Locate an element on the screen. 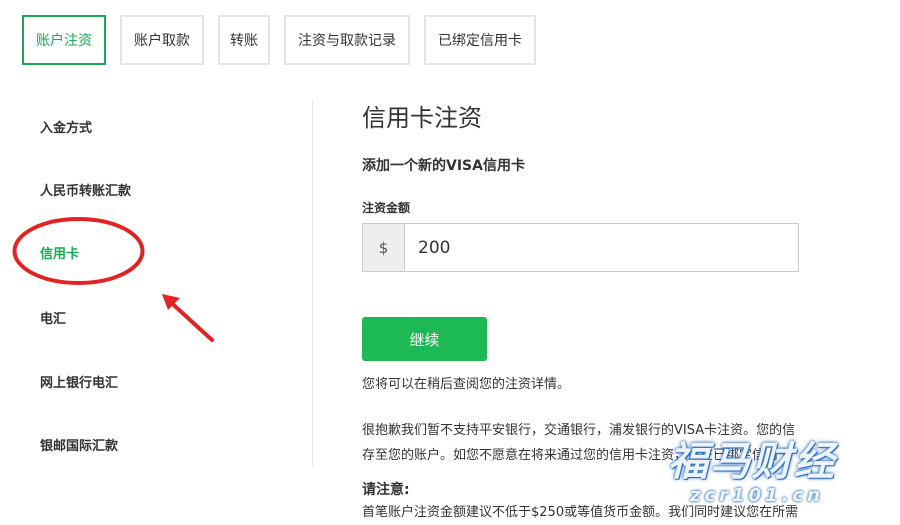 The image size is (900, 525). amount-label: 注资金额 is located at coordinates (386, 208).